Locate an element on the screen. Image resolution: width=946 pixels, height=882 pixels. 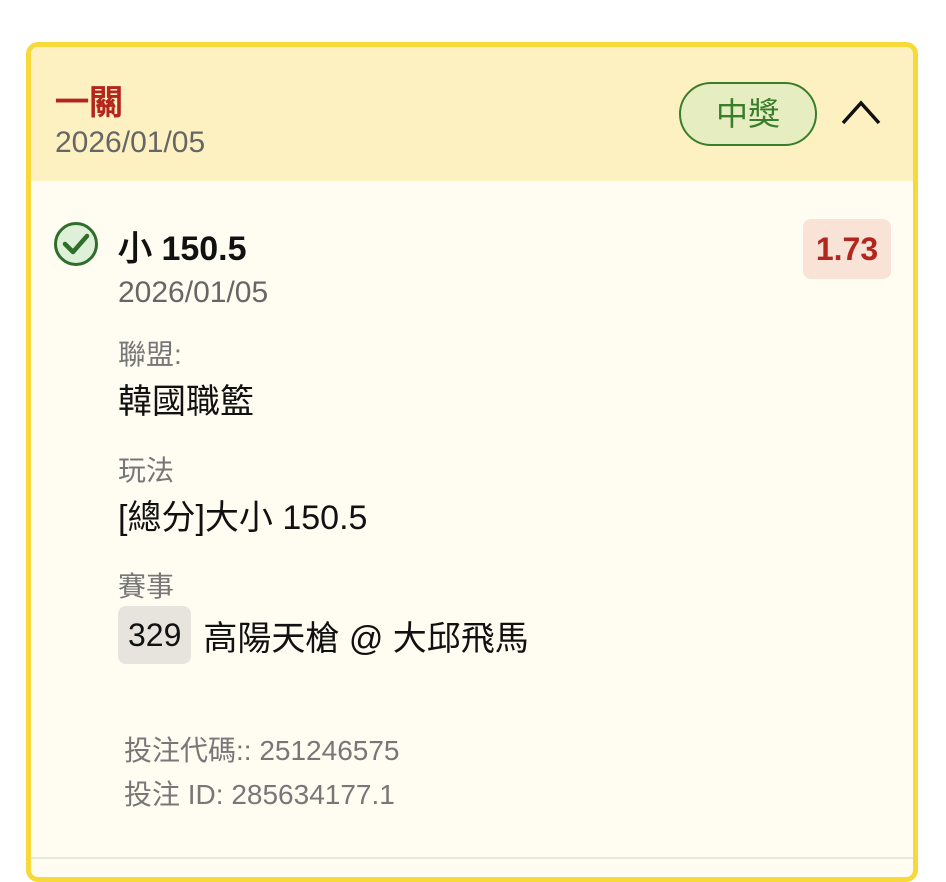
selection-label: 小 150.5 is located at coordinates (182, 249).